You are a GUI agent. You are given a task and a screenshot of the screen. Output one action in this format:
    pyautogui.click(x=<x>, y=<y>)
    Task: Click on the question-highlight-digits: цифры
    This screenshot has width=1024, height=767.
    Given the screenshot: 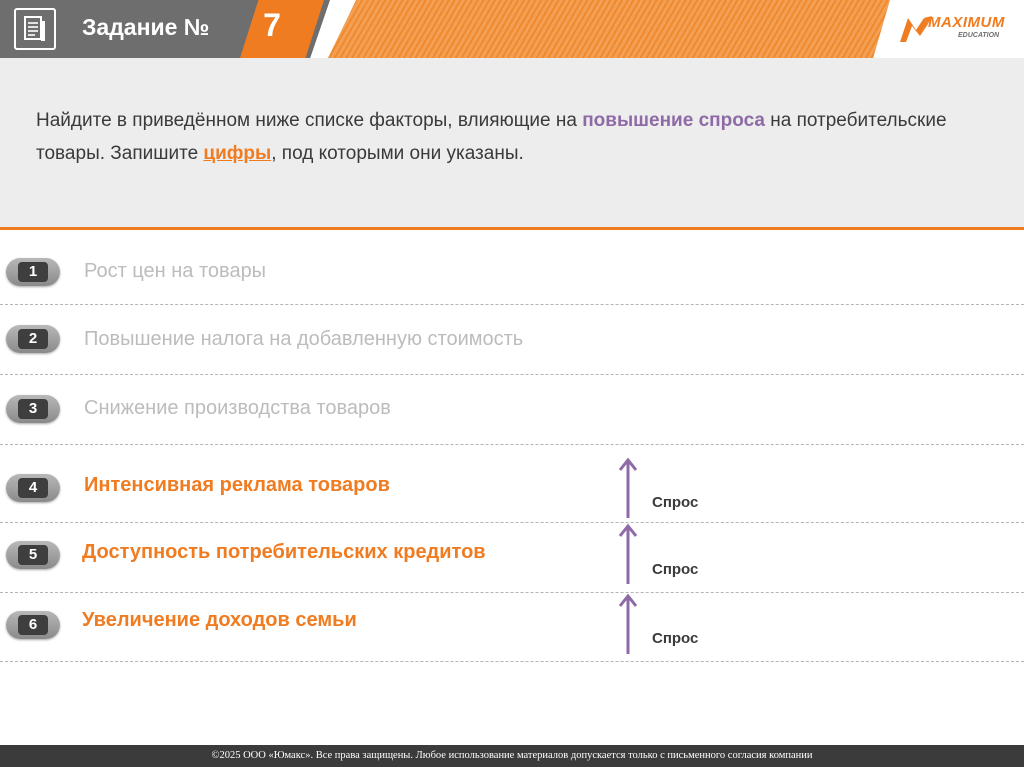 What is the action you would take?
    pyautogui.click(x=237, y=153)
    